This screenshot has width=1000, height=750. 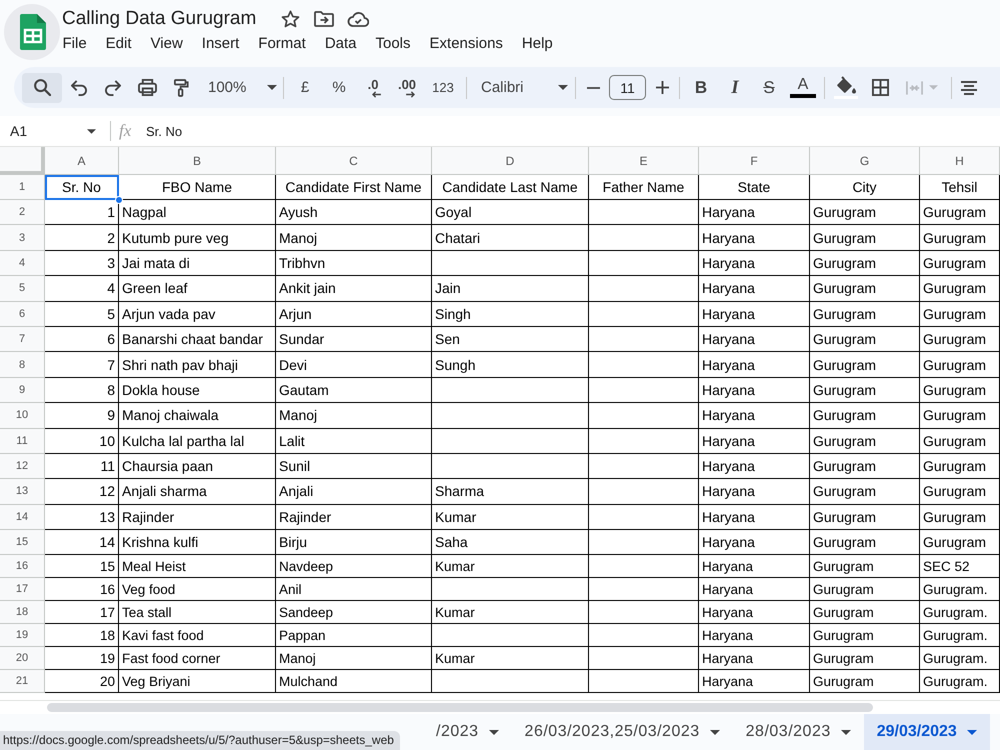 I want to click on plus-icon, so click(x=662, y=87).